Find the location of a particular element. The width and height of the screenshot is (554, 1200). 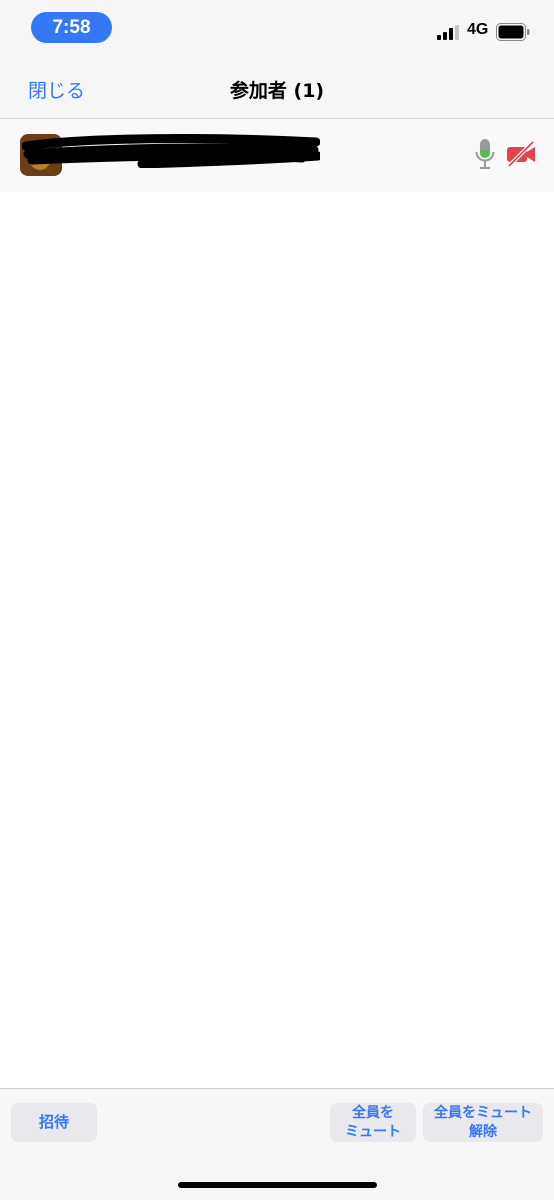

mute-all-button: 全員を ミュート is located at coordinates (373, 1122).